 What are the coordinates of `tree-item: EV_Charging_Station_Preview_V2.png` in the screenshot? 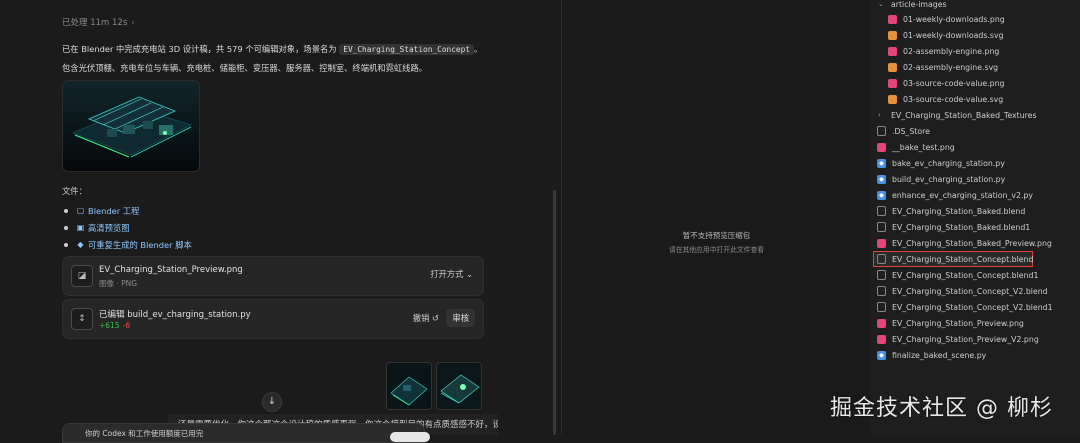 It's located at (958, 339).